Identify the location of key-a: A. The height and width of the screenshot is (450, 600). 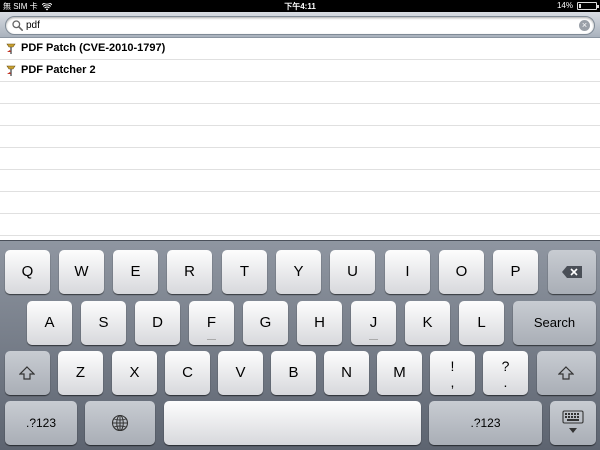
(49, 323).